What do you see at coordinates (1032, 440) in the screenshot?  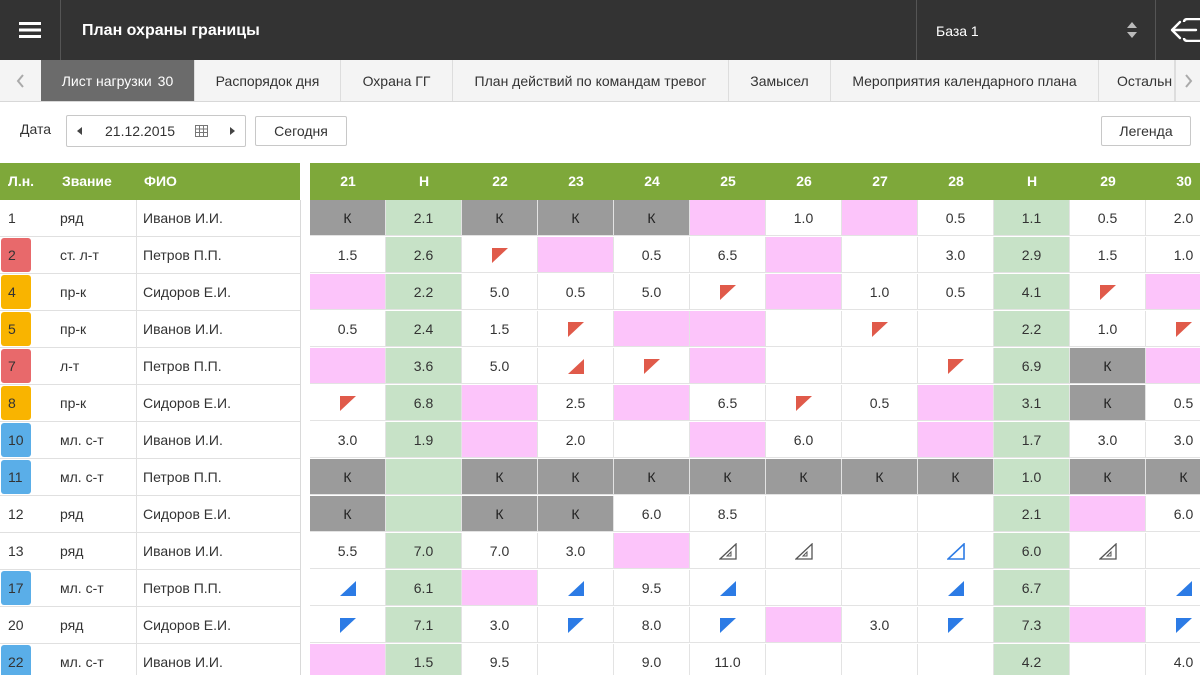 I see `grid-cell: 1.7` at bounding box center [1032, 440].